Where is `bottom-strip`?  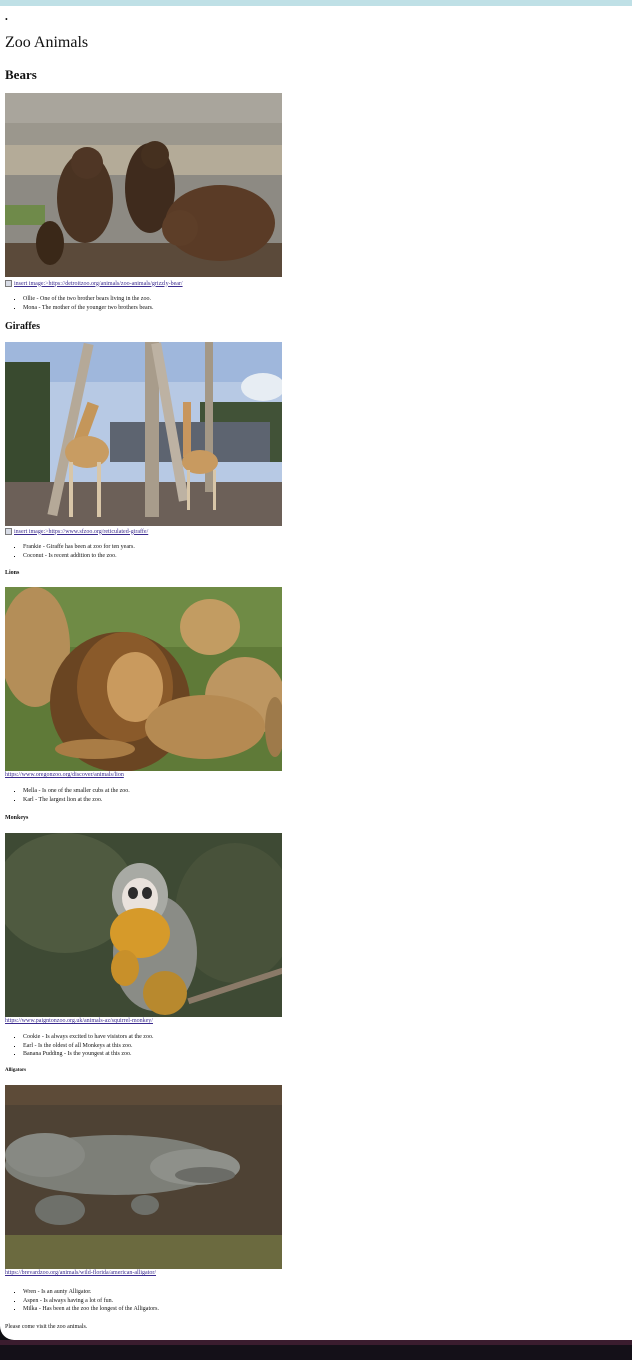
bottom-strip is located at coordinates (316, 1342).